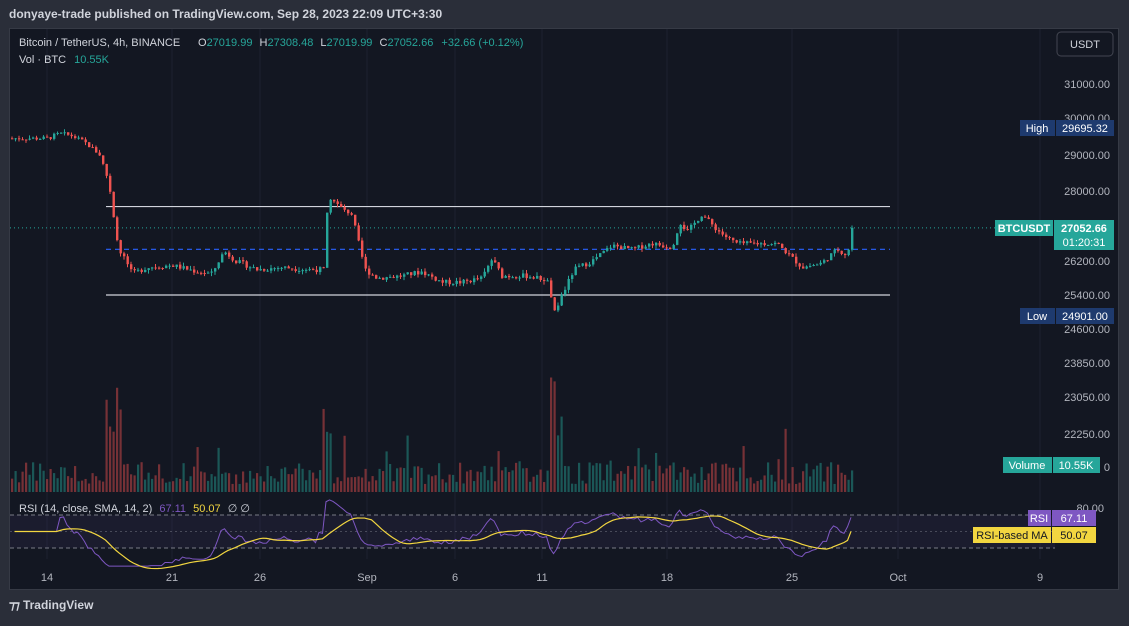  I want to click on y-tick-label: 24600.00, so click(1087, 330).